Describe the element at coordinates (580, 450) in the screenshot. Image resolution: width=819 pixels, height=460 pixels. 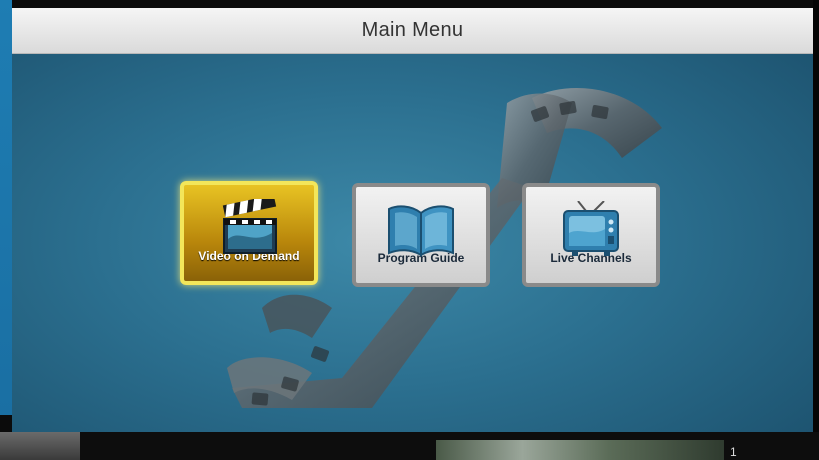
I see `preview-thumbnail` at that location.